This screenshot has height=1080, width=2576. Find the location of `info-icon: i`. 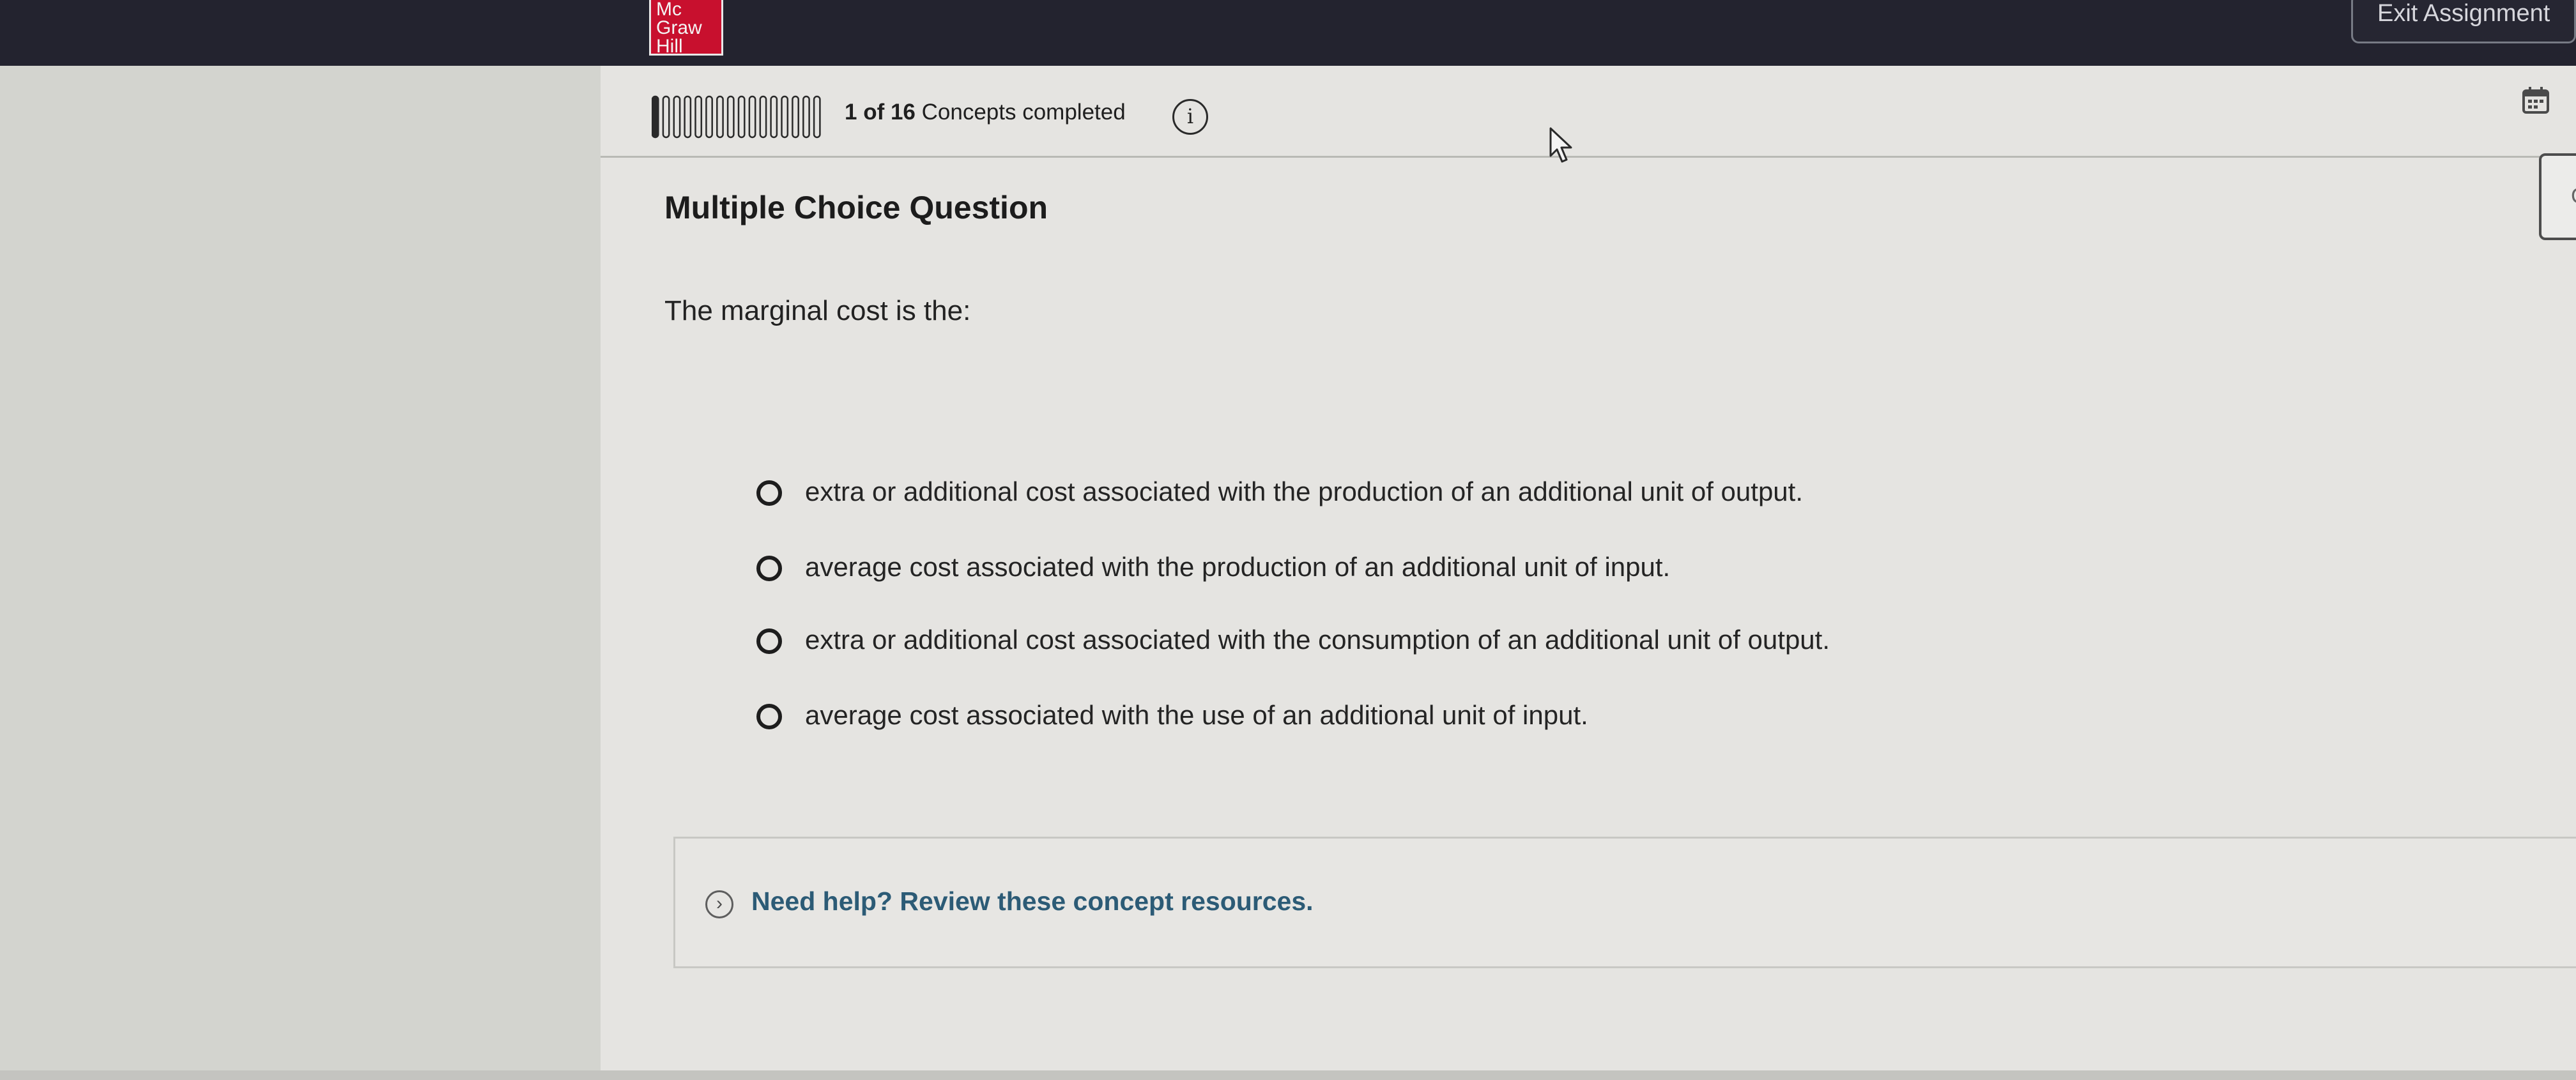

info-icon: i is located at coordinates (1190, 117).